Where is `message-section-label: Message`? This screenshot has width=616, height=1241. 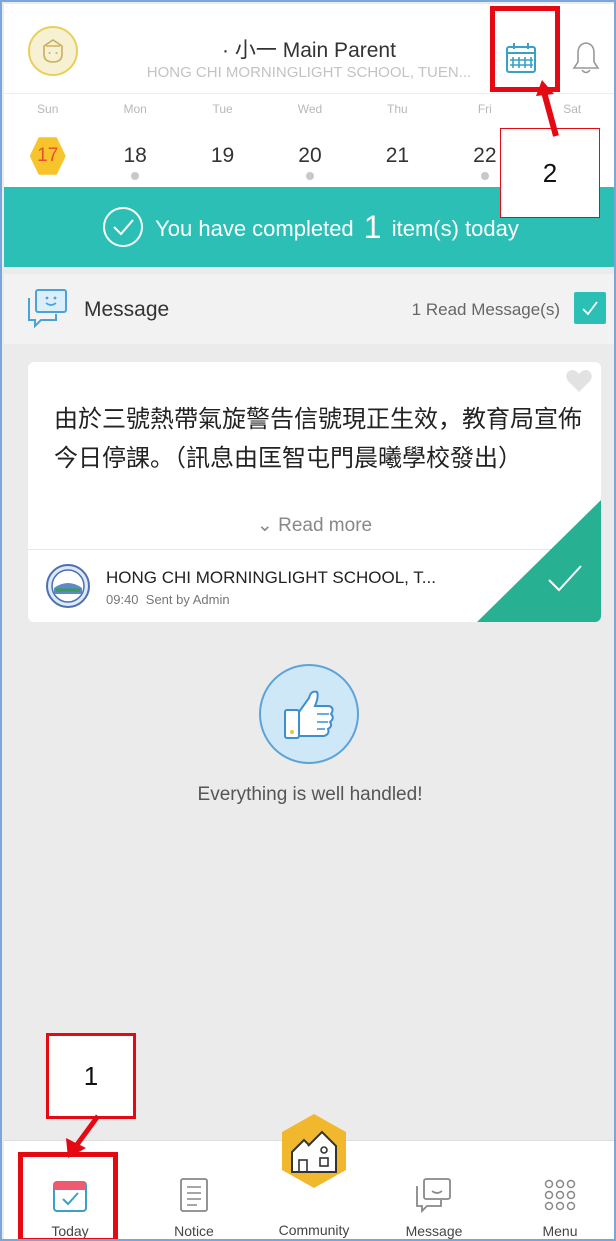 message-section-label: Message is located at coordinates (127, 309).